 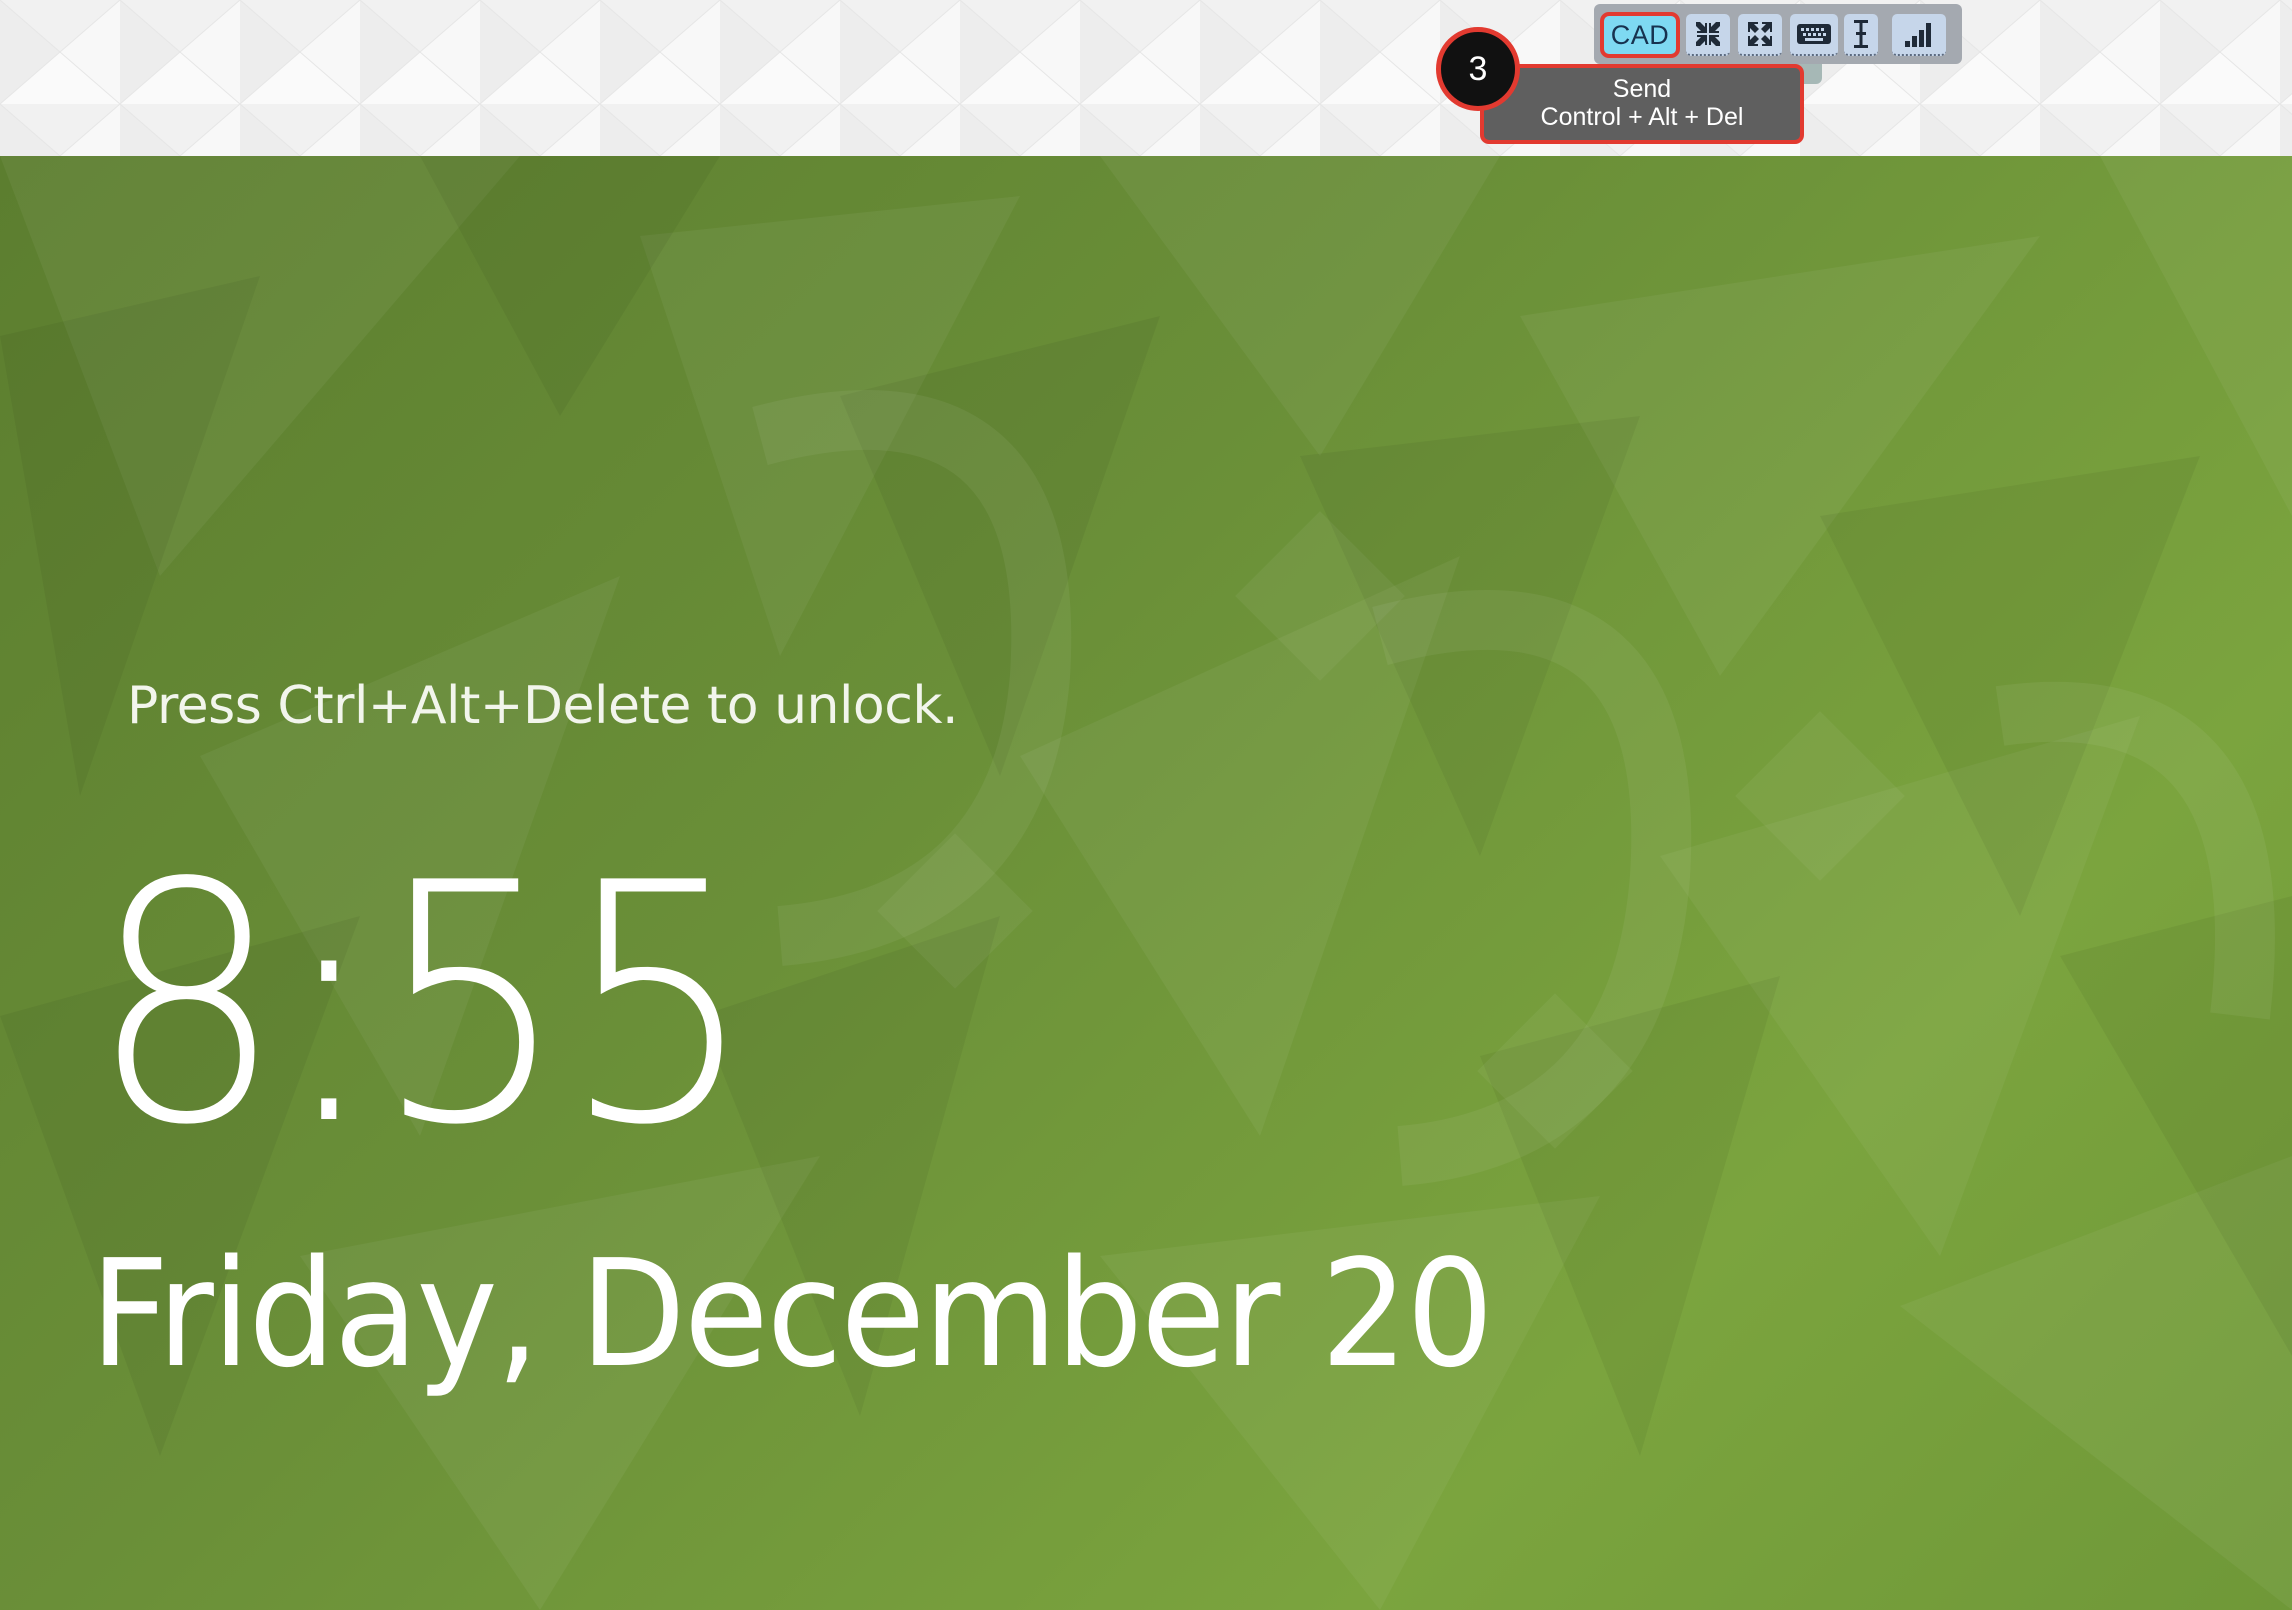 I want to click on keyboard-icon, so click(x=1814, y=34).